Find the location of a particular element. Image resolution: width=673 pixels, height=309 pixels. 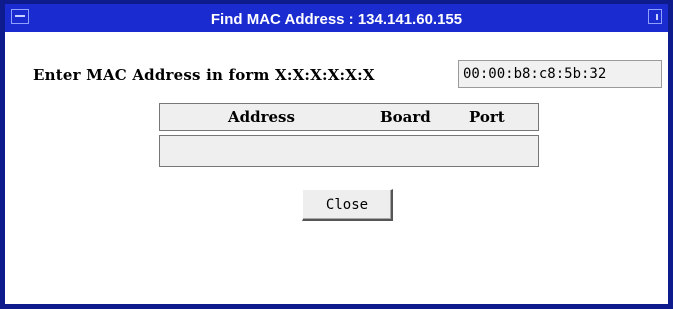

results-list is located at coordinates (349, 151).